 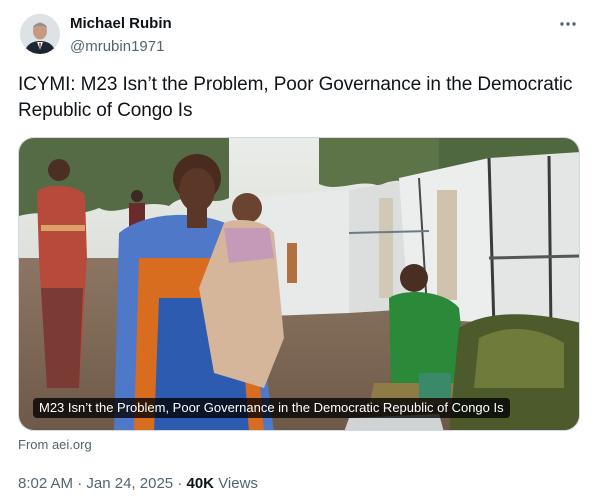 I want to click on views-label: Views, so click(x=238, y=483).